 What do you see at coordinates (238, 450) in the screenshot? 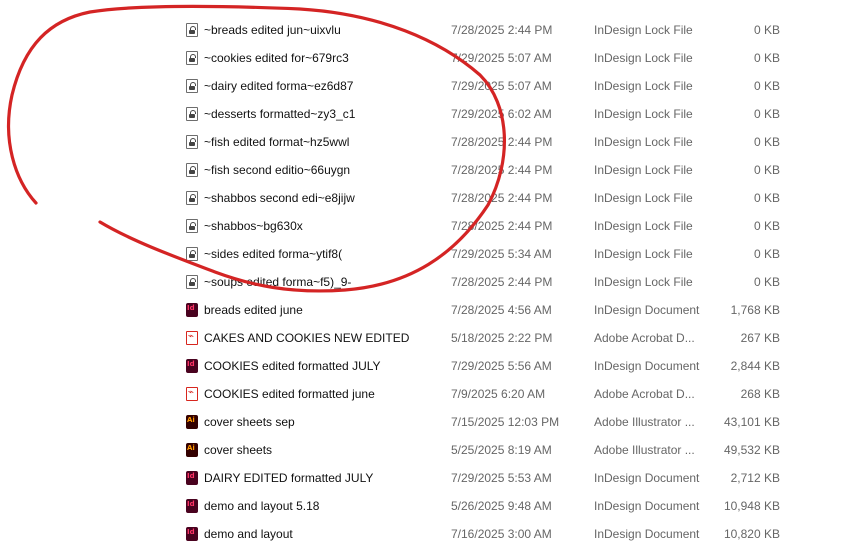
I see `file-name: cover sheets` at bounding box center [238, 450].